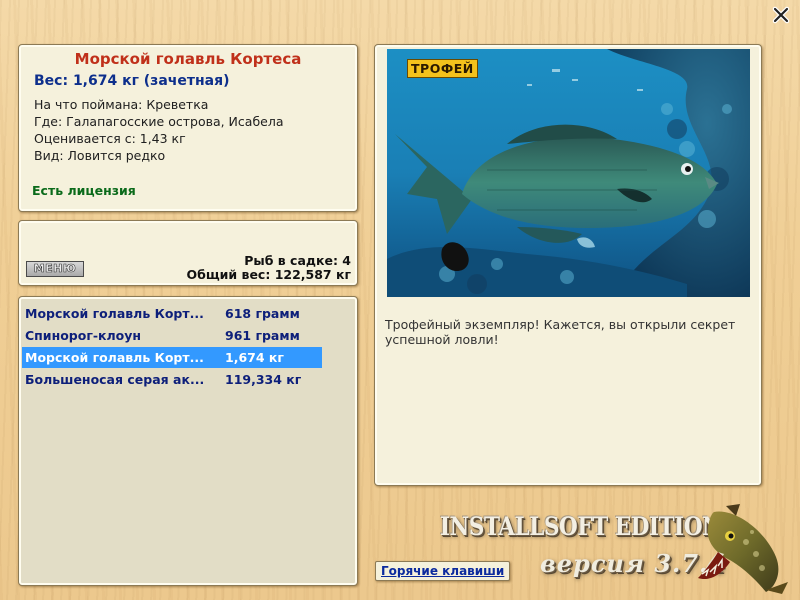  What do you see at coordinates (254, 357) in the screenshot?
I see `catch-weight: 1,674 кг` at bounding box center [254, 357].